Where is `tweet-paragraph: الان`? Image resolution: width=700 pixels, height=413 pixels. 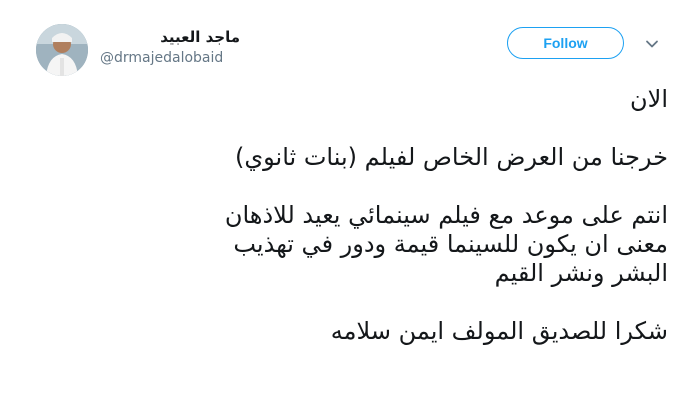 tweet-paragraph: الان is located at coordinates (348, 99).